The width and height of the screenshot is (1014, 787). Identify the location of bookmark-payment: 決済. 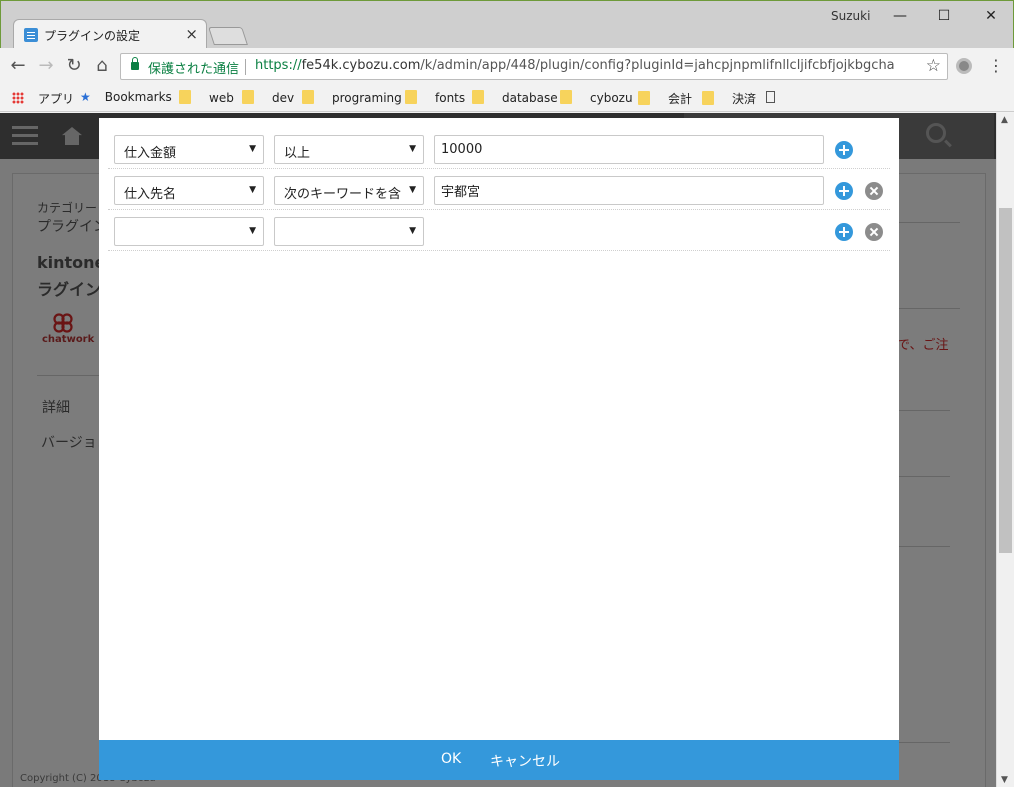
(729, 98).